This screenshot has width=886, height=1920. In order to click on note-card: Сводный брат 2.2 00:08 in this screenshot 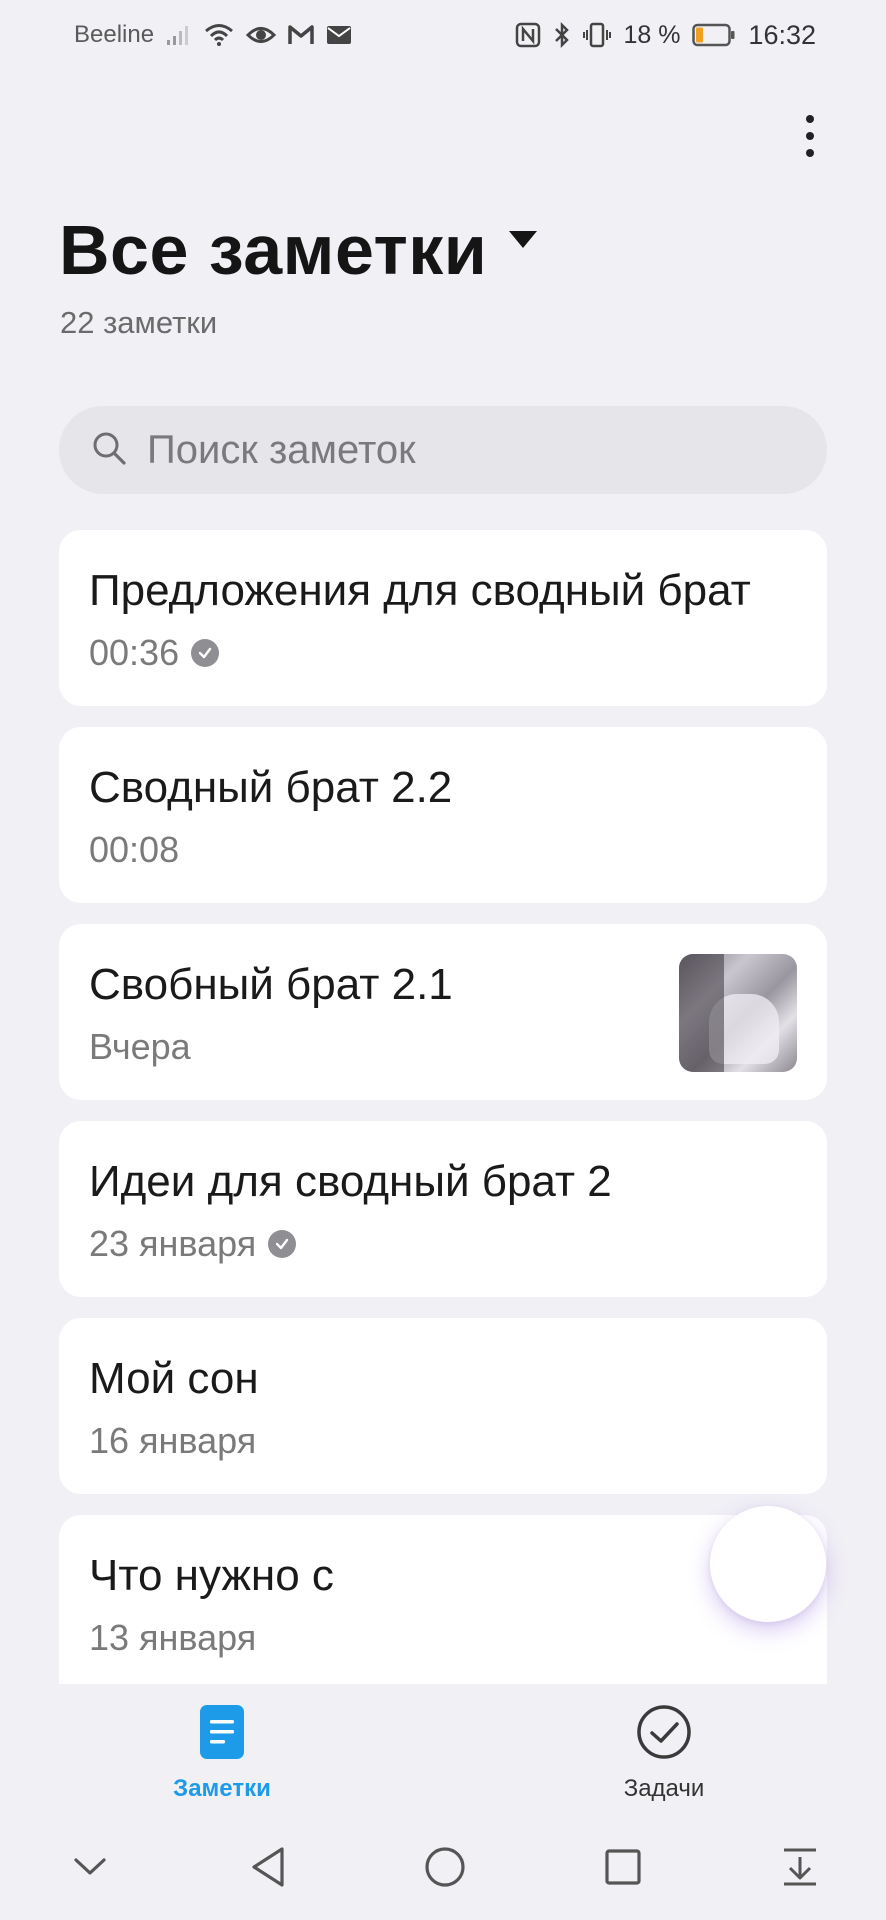, I will do `click(443, 815)`.